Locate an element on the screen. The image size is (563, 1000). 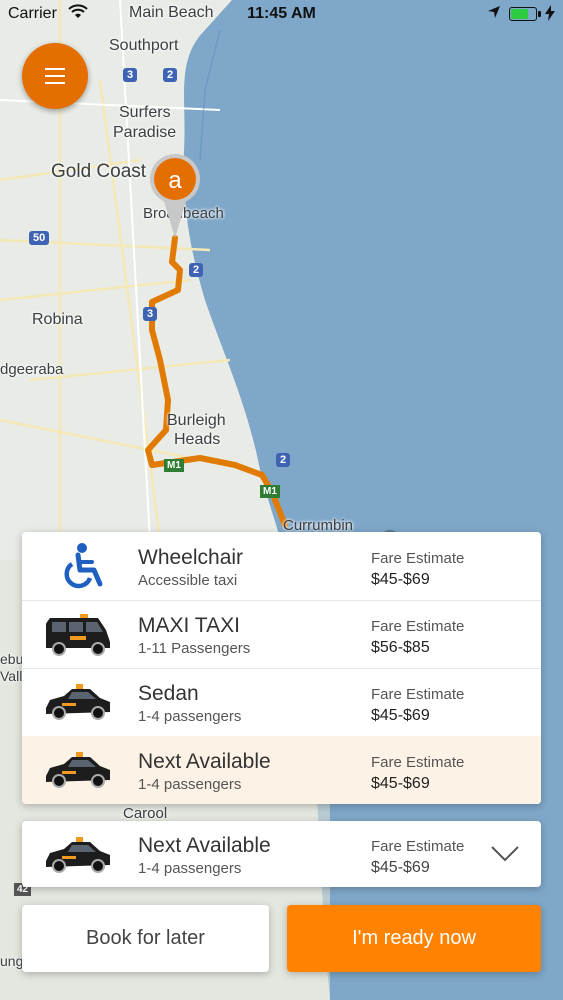
maxi-taxi-icon is located at coordinates (78, 635).